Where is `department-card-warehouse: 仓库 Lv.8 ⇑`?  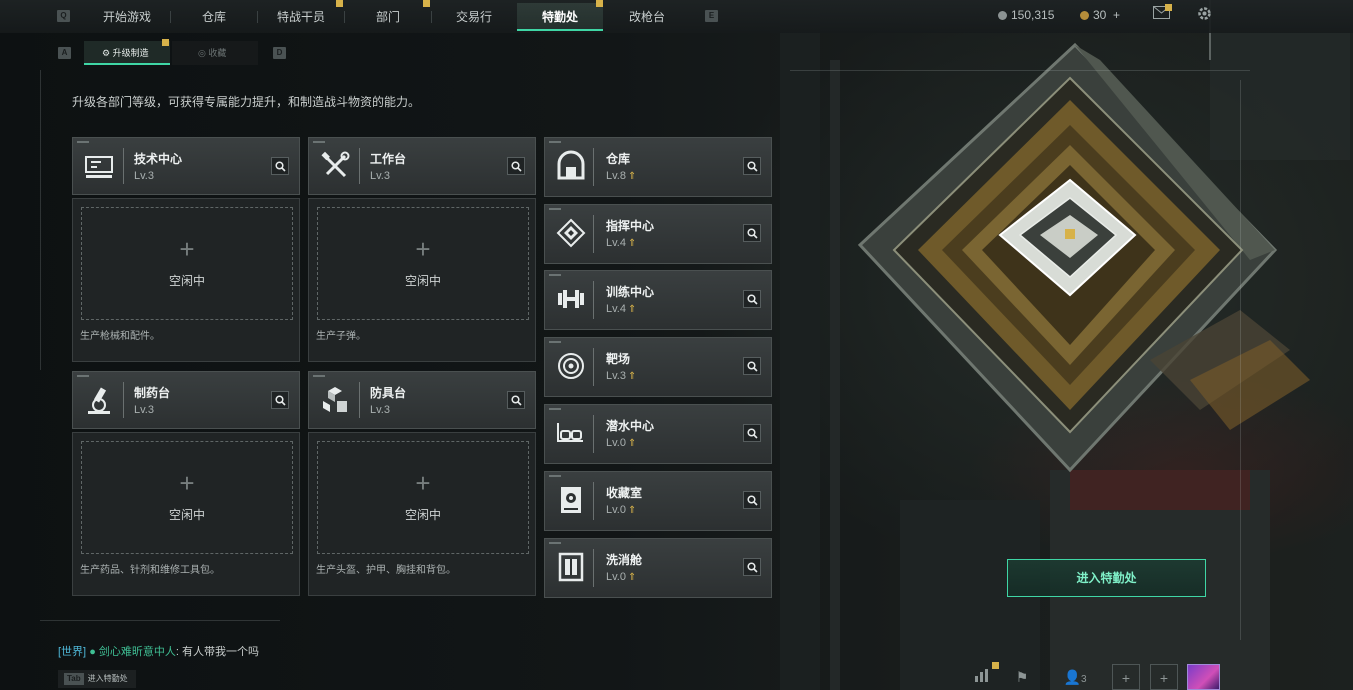 department-card-warehouse: 仓库 Lv.8 ⇑ is located at coordinates (658, 167).